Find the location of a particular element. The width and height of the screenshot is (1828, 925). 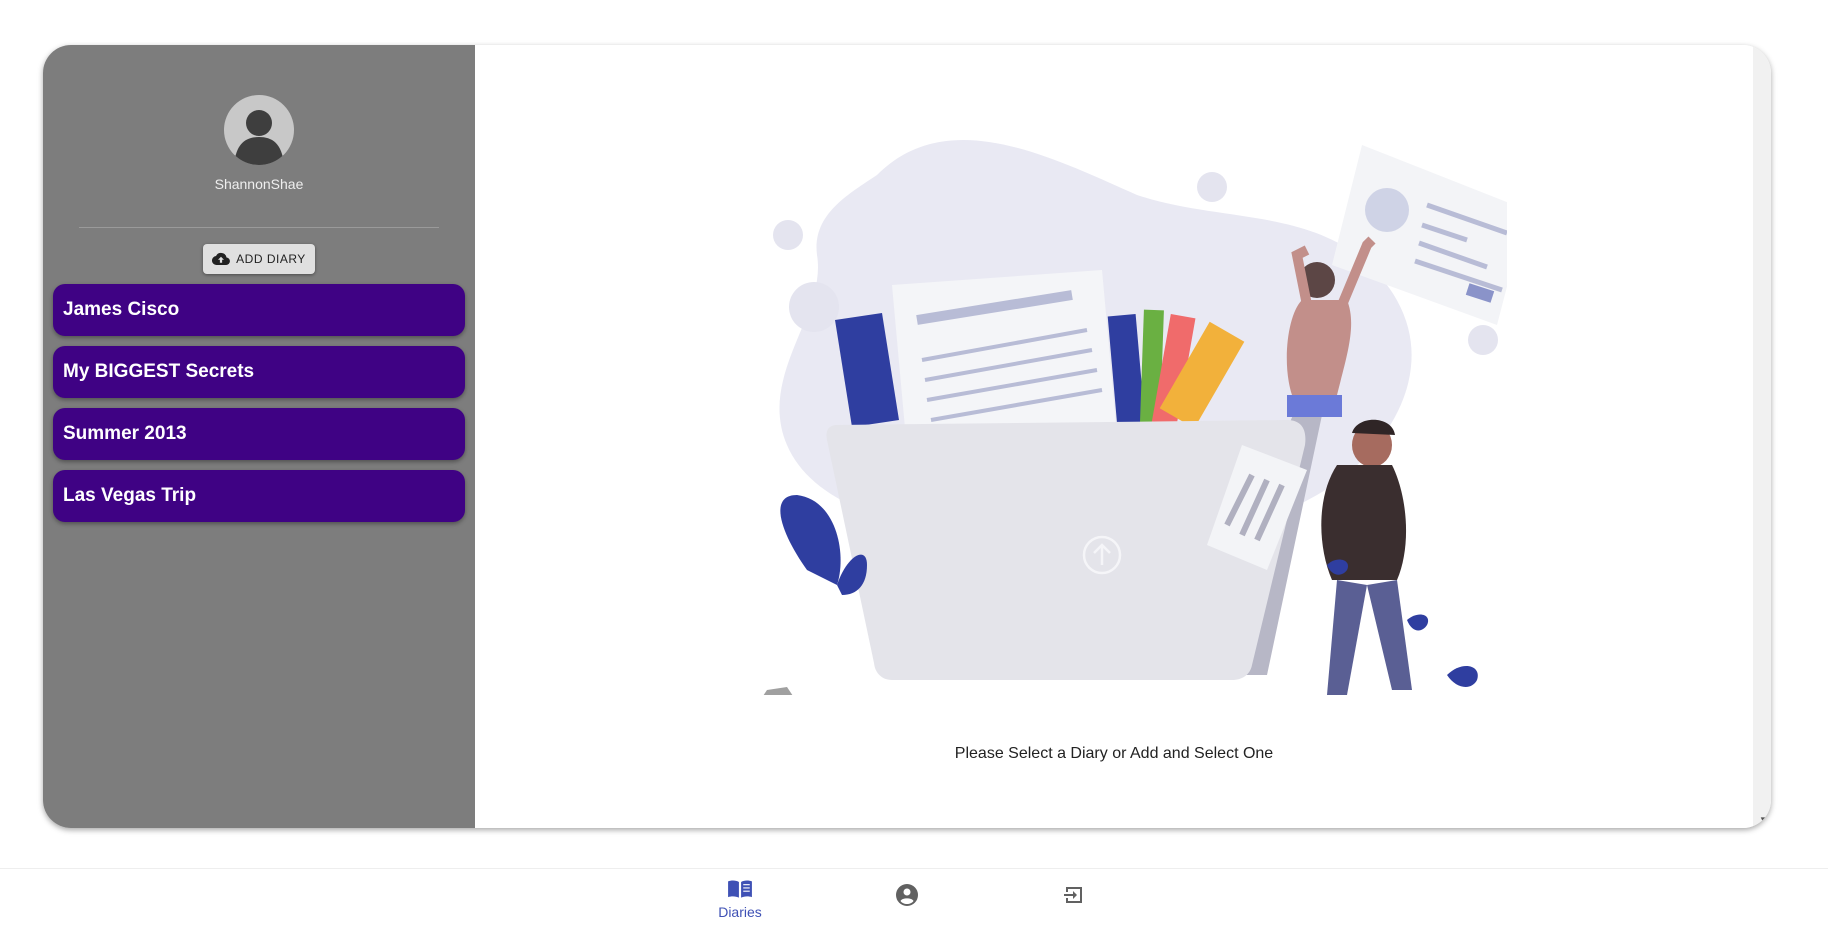

nav-diaries: Diaries is located at coordinates (740, 899).